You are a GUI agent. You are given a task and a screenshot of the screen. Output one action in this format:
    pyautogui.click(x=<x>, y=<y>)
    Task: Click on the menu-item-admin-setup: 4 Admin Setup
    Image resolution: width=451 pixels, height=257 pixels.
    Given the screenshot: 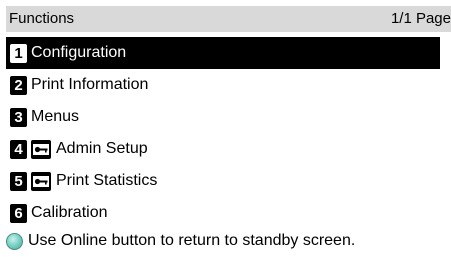 What is the action you would take?
    pyautogui.click(x=223, y=149)
    